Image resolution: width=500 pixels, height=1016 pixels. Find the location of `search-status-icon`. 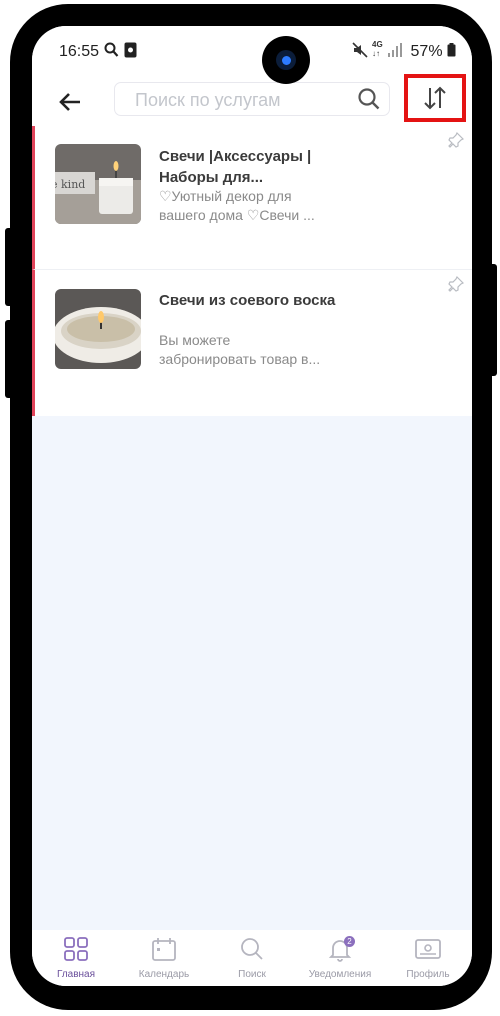

search-status-icon is located at coordinates (111, 52).